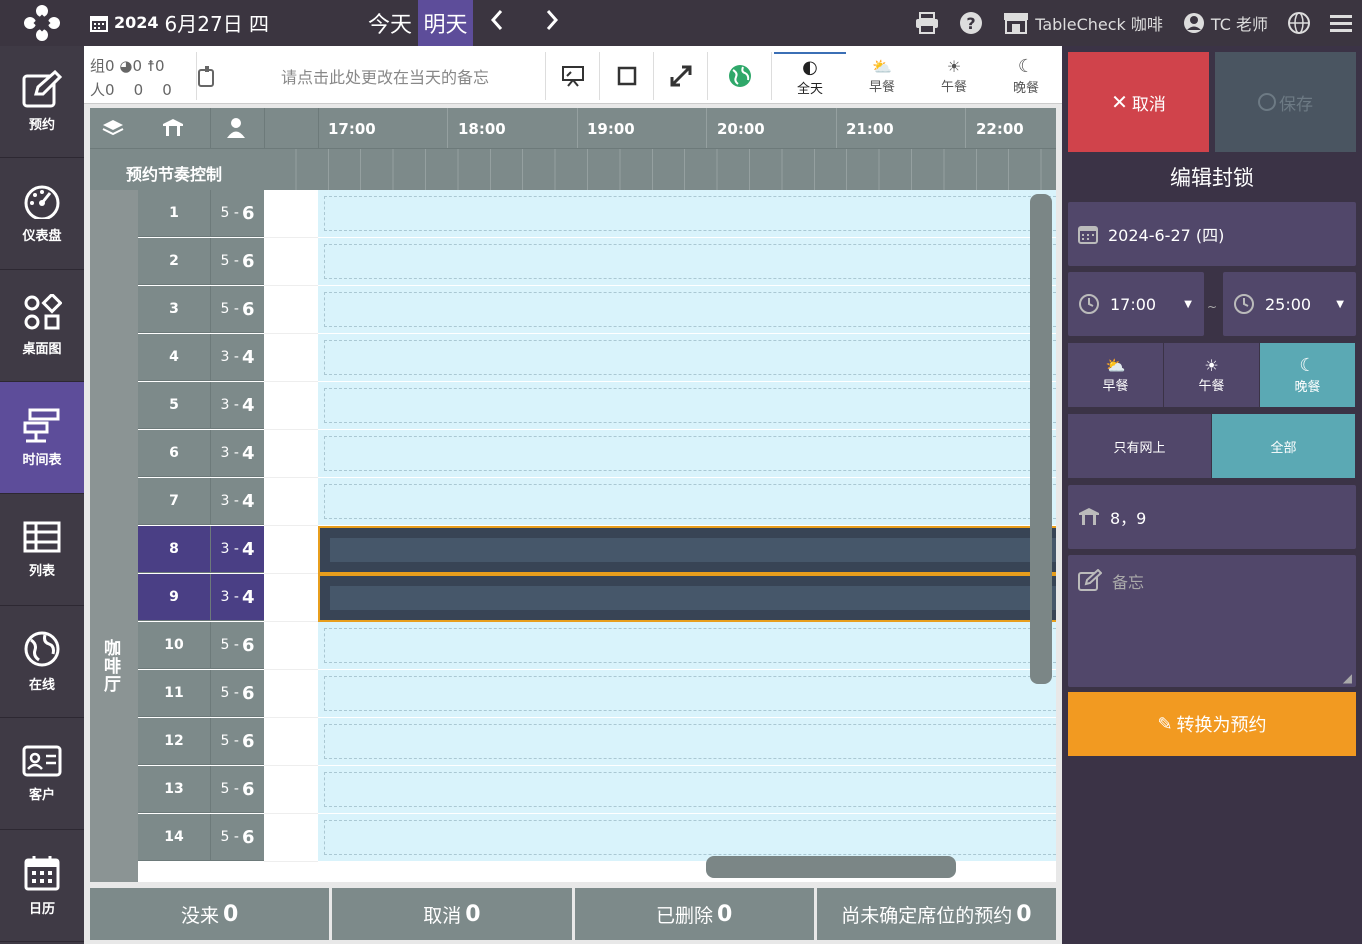 This screenshot has height=944, width=1362. I want to click on date-field: 2024-6-27 (四), so click(1212, 234).